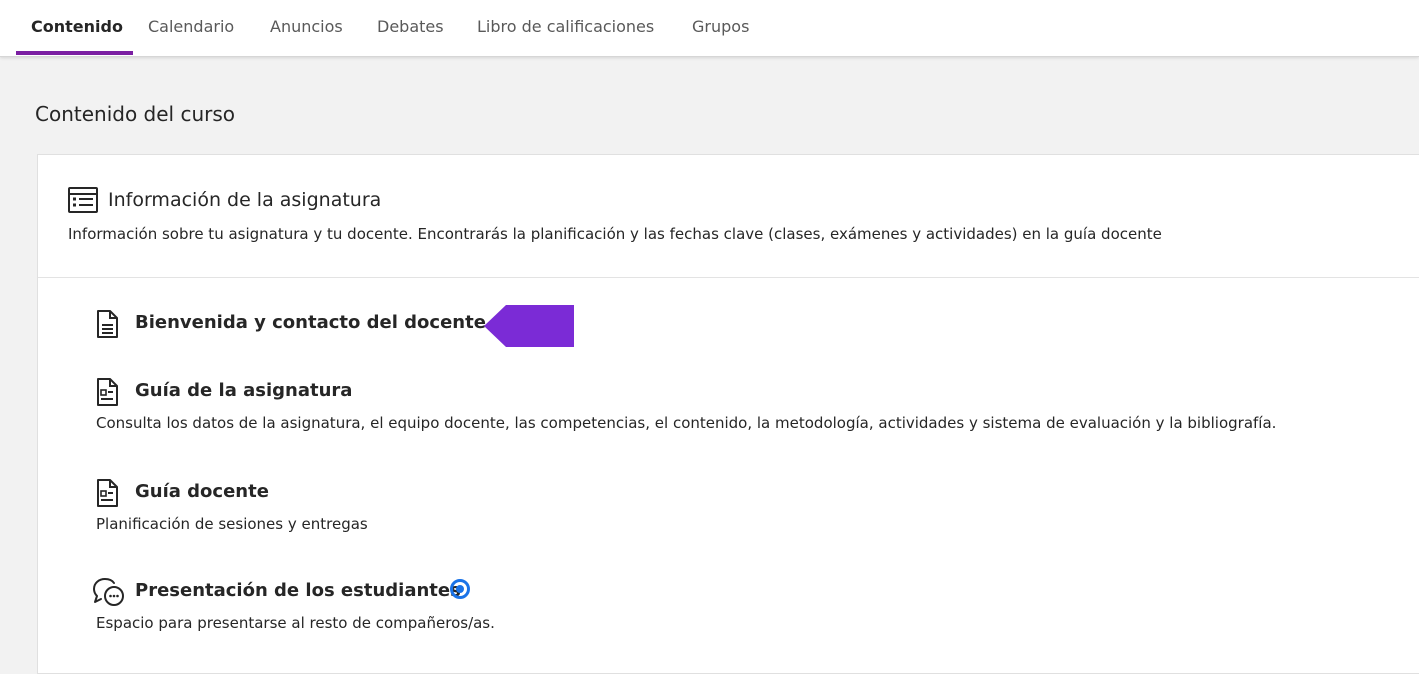  Describe the element at coordinates (243, 390) in the screenshot. I see `item-title-guia-asignatura: Guía de la asignatura` at that location.